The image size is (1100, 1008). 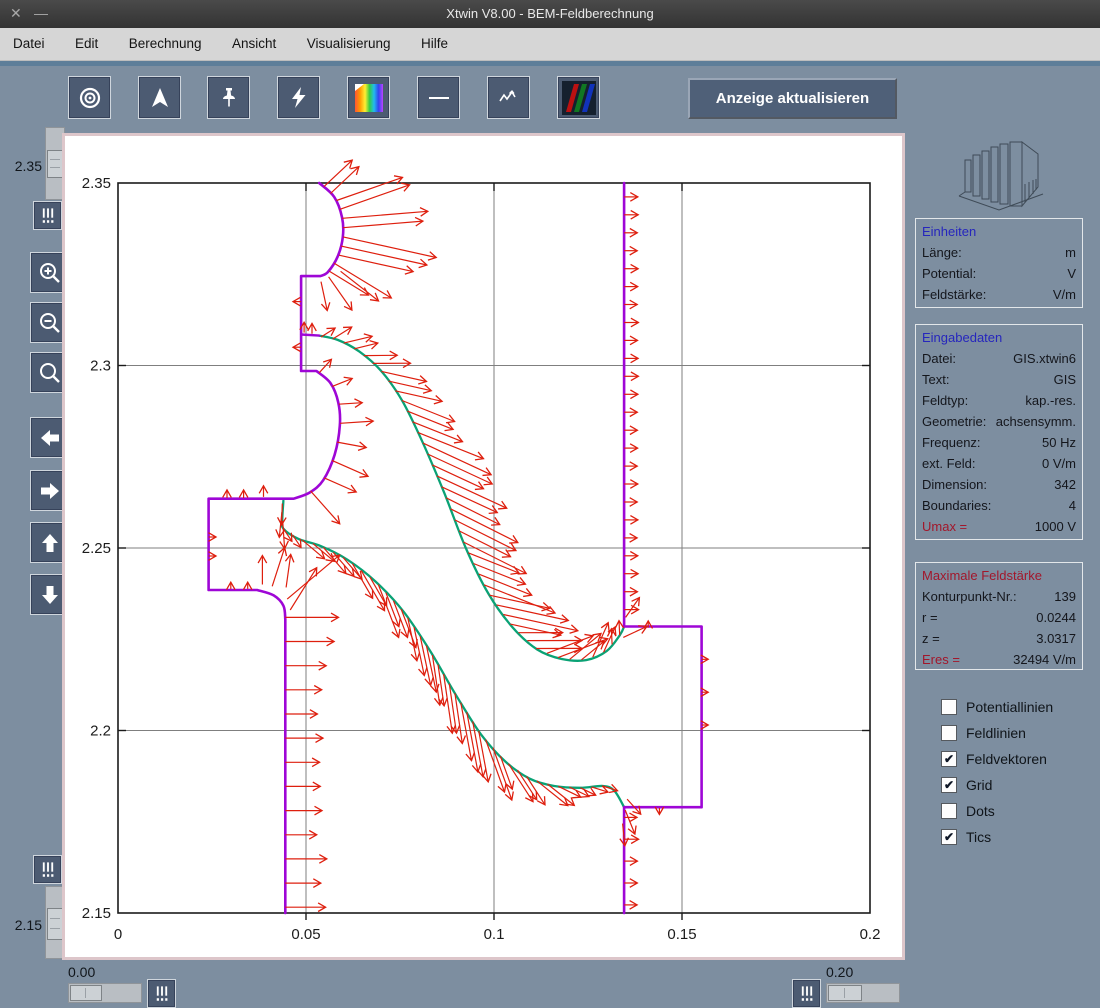 What do you see at coordinates (949, 785) in the screenshot?
I see `checkbox-grid: ✔` at bounding box center [949, 785].